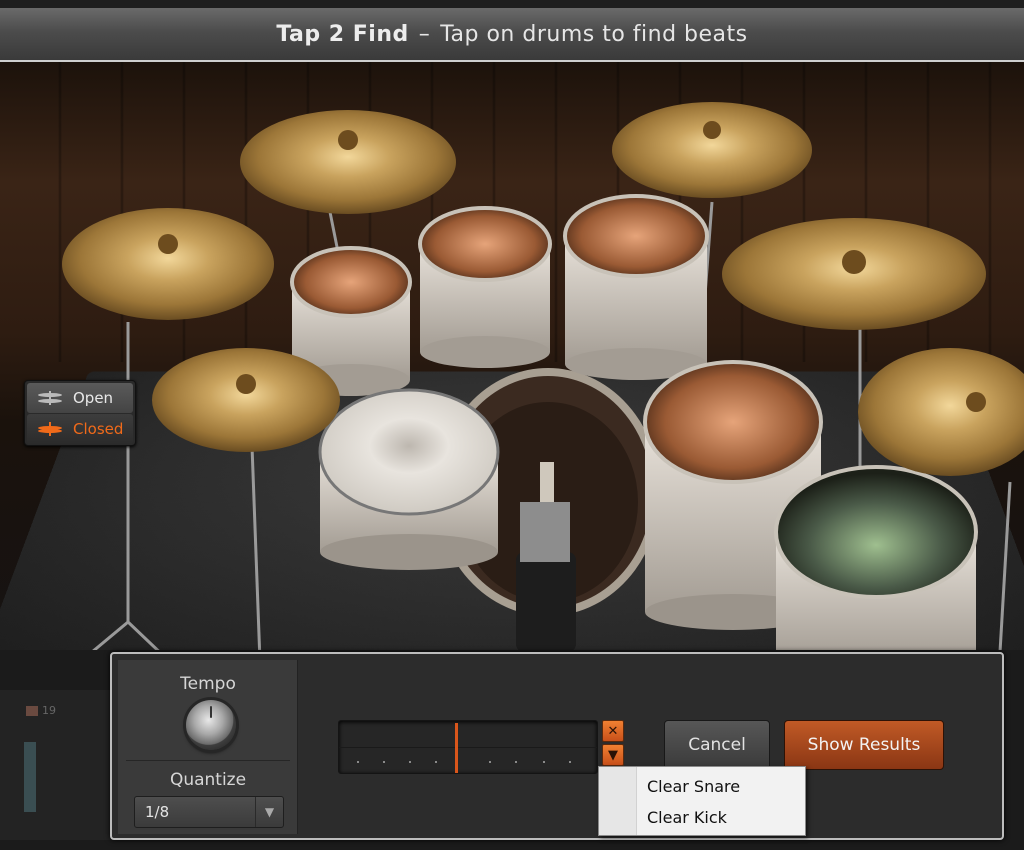 This screenshot has height=850, width=1024. What do you see at coordinates (702, 801) in the screenshot?
I see `clear-dropdown-menu: Clear Snare Clear Kick` at bounding box center [702, 801].